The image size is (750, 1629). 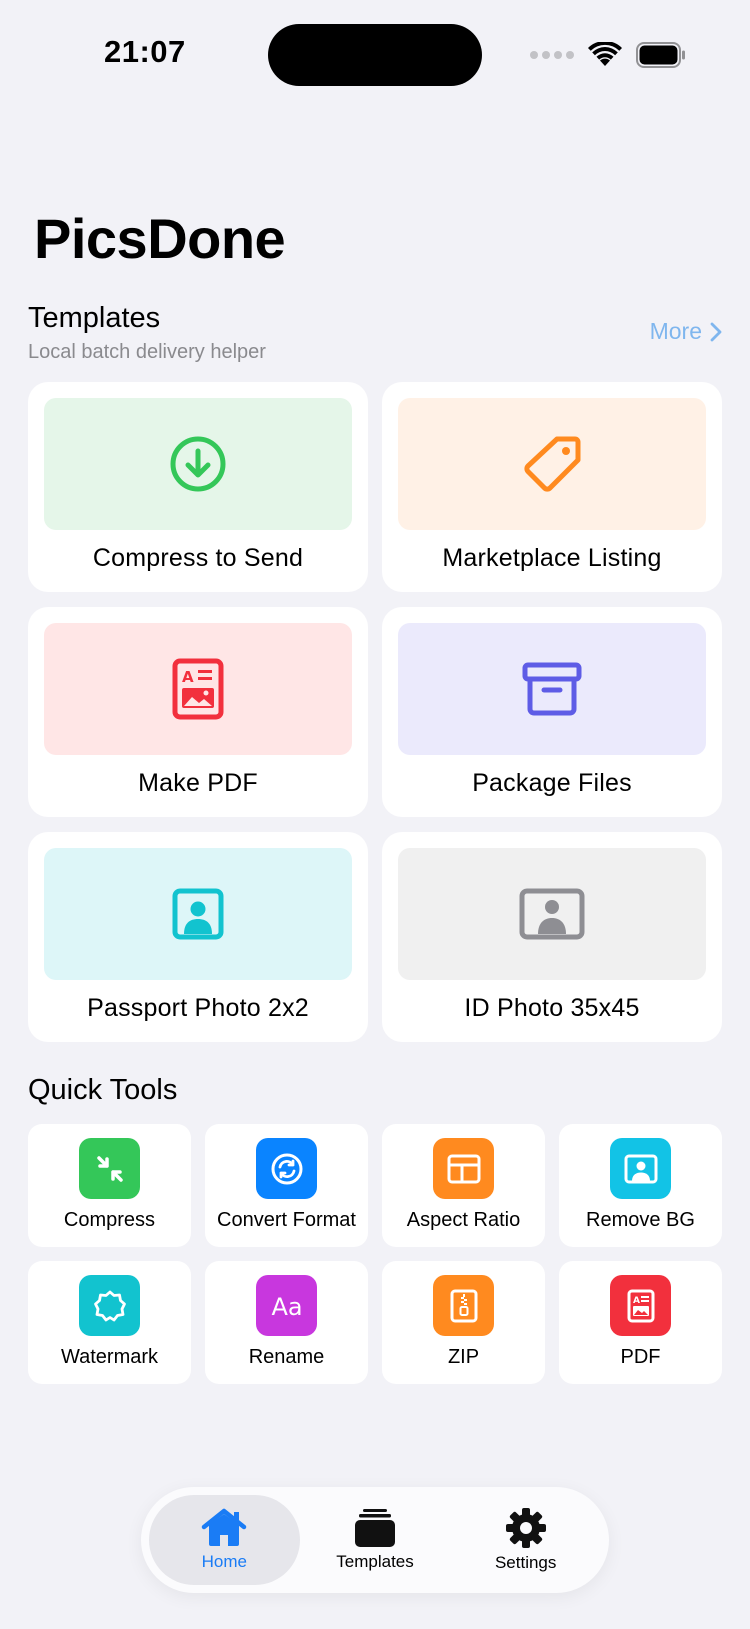 I want to click on status-indicators, so click(x=608, y=55).